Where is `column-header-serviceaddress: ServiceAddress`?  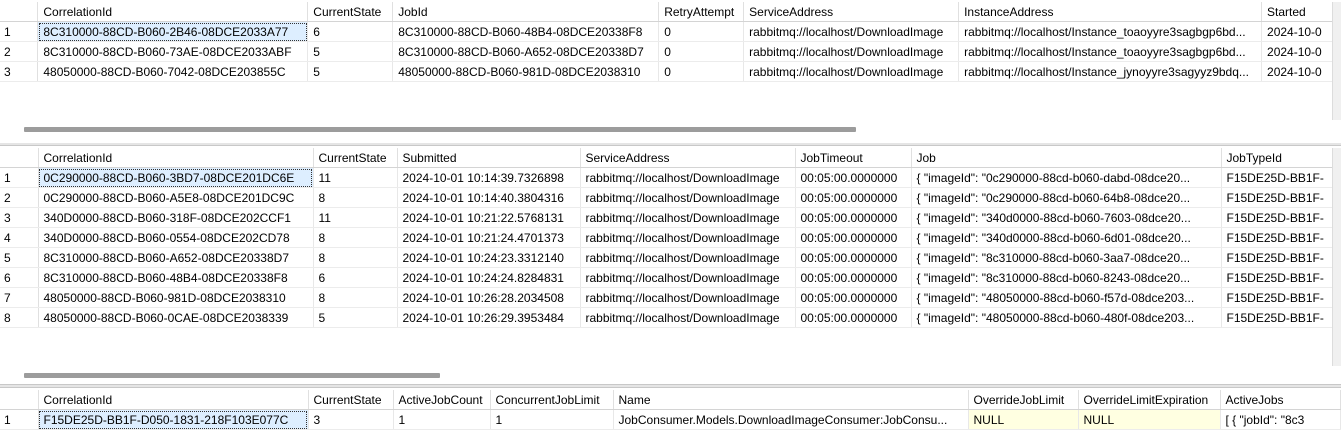 column-header-serviceaddress: ServiceAddress is located at coordinates (688, 158).